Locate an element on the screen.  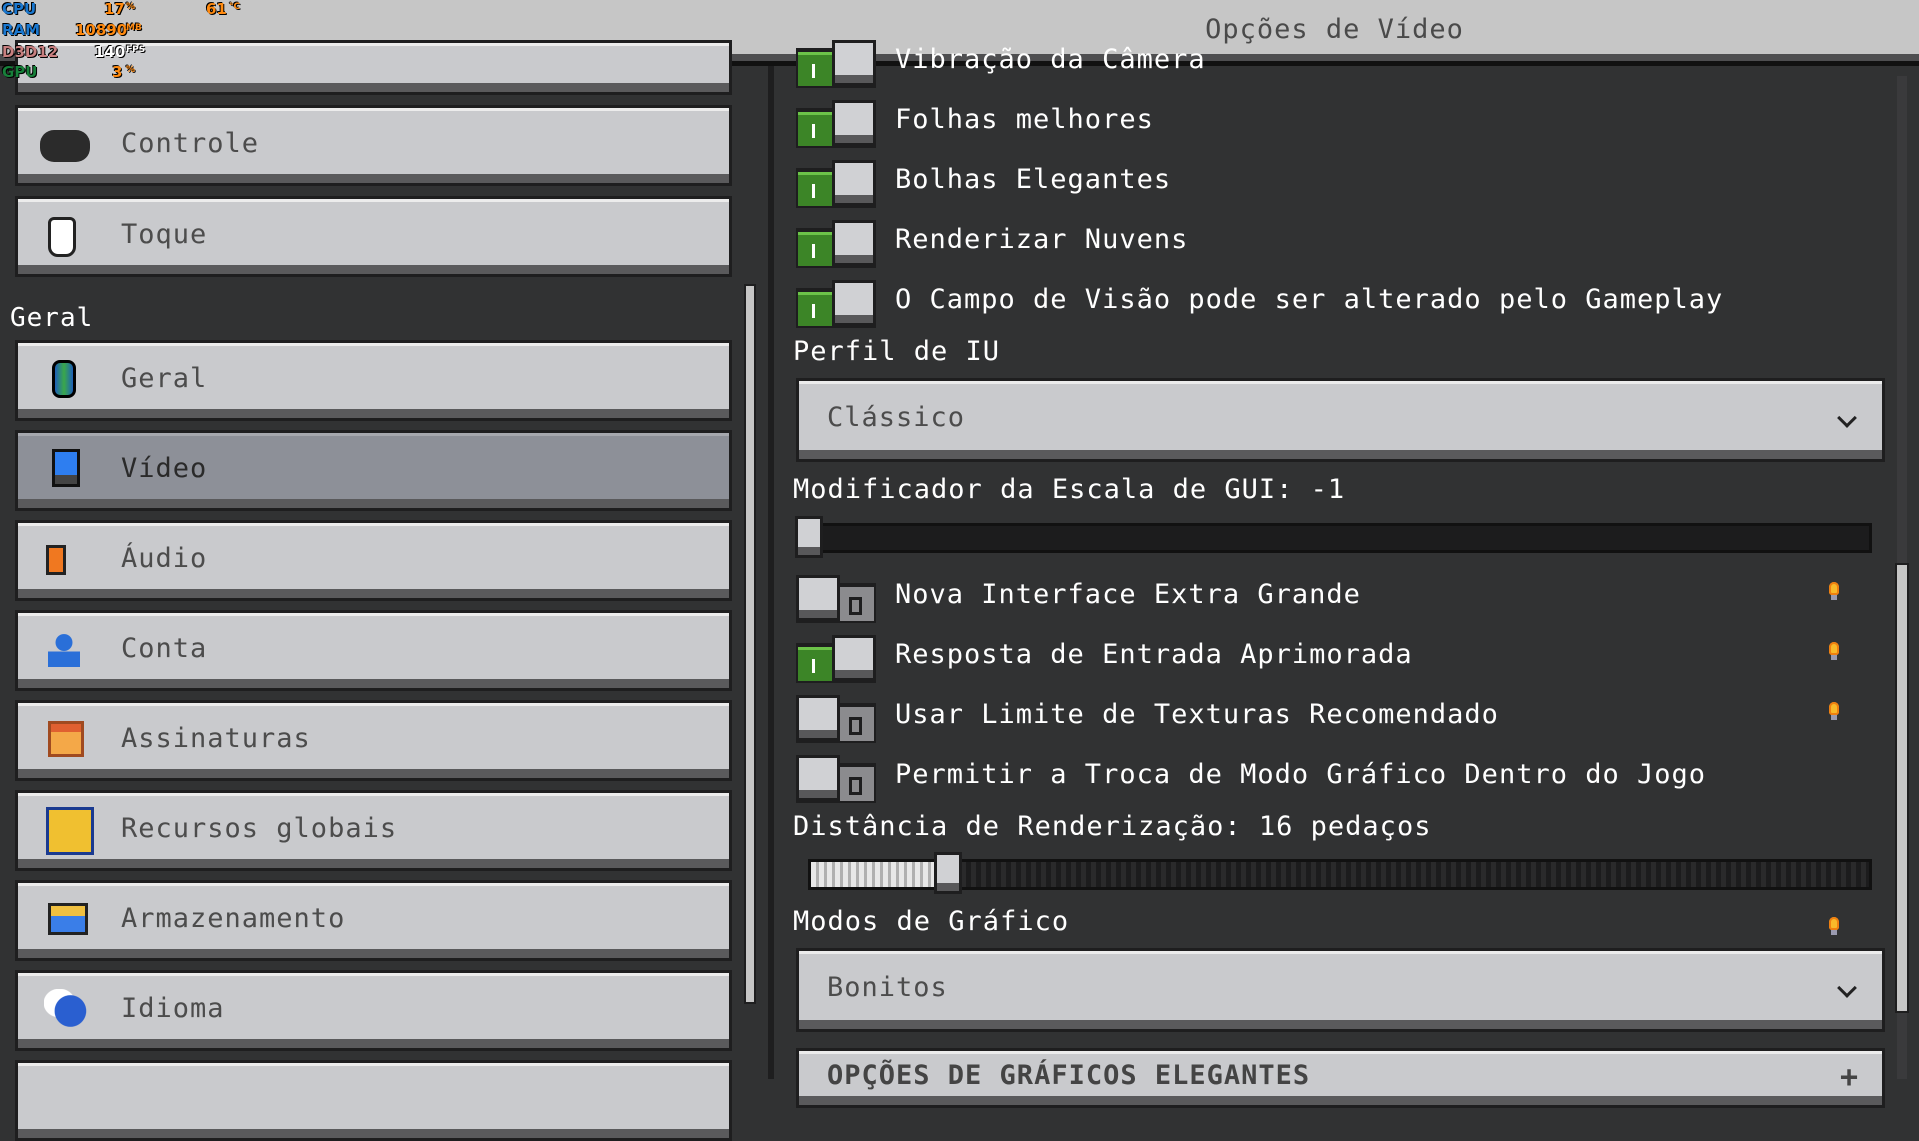
graphics-mode-dropdown: Bonitos is located at coordinates (1340, 990).